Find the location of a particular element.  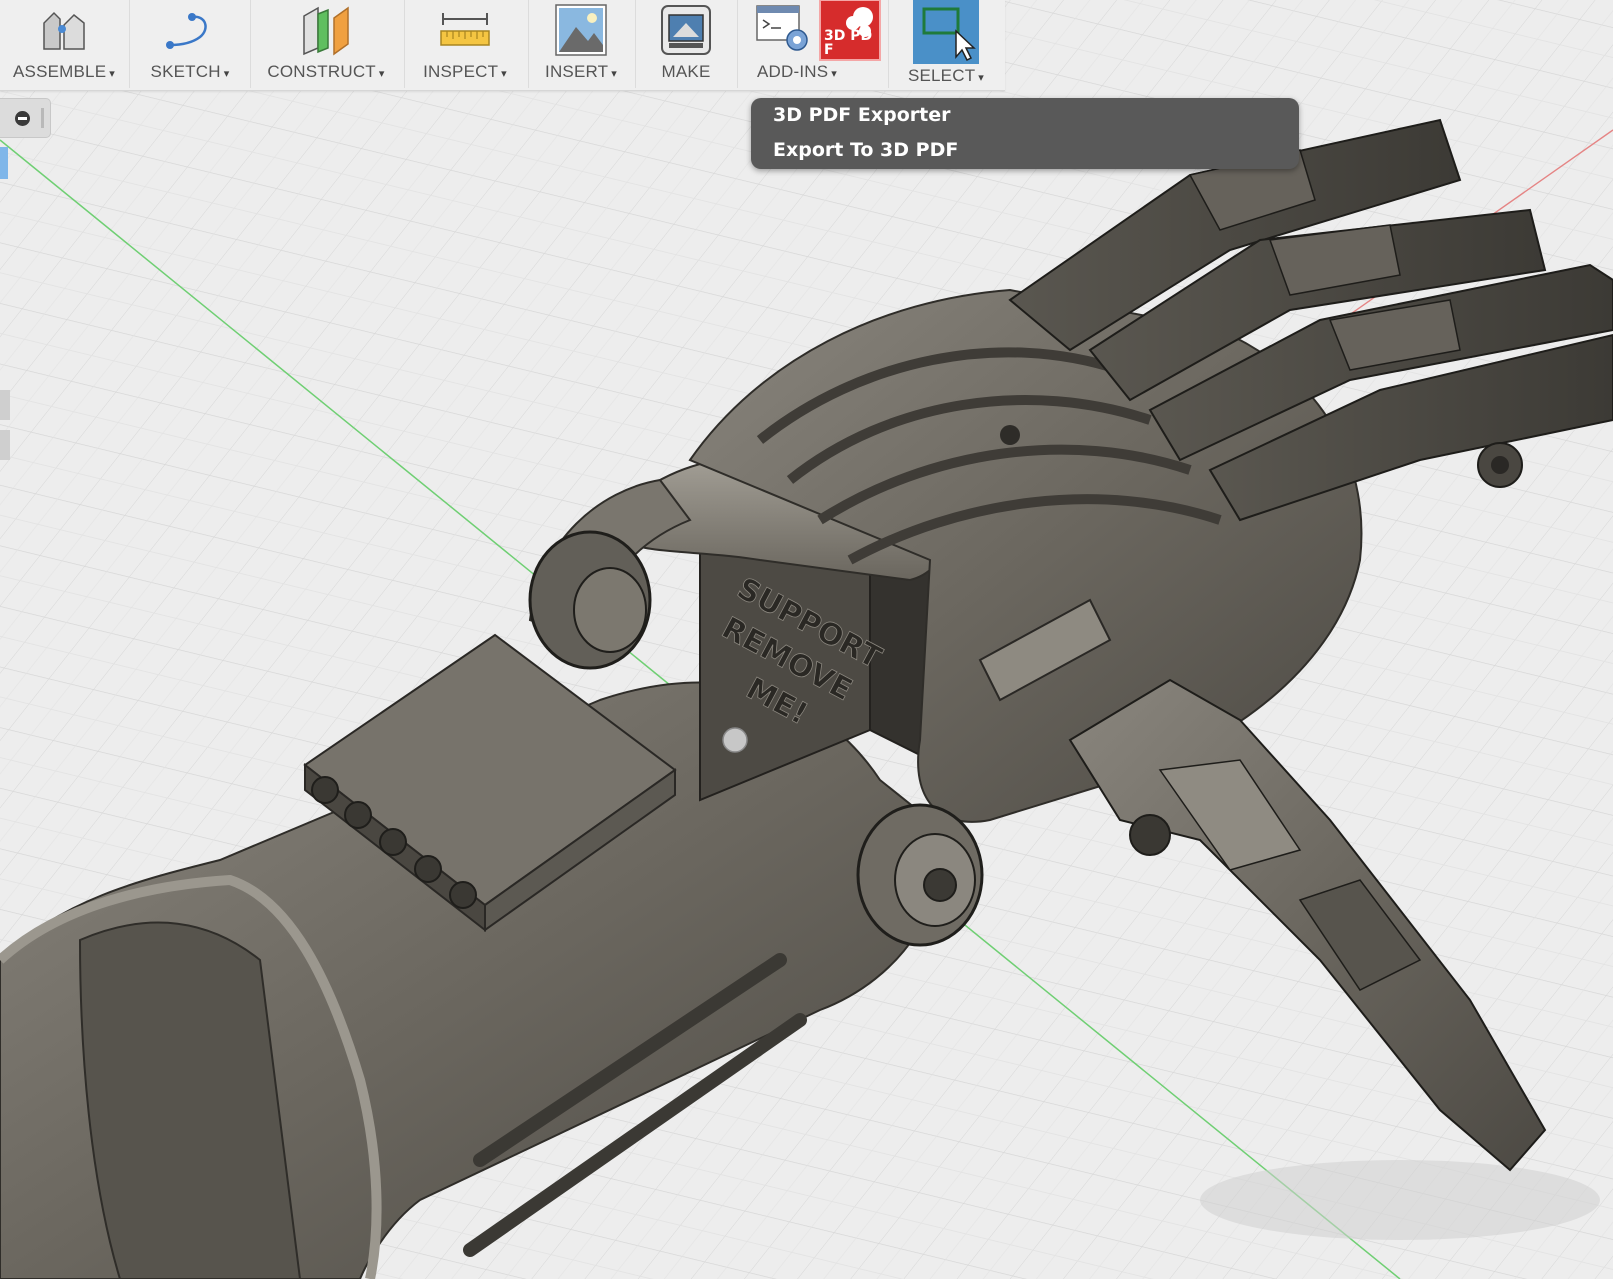

inspect-label: INSPECT is located at coordinates (461, 71).